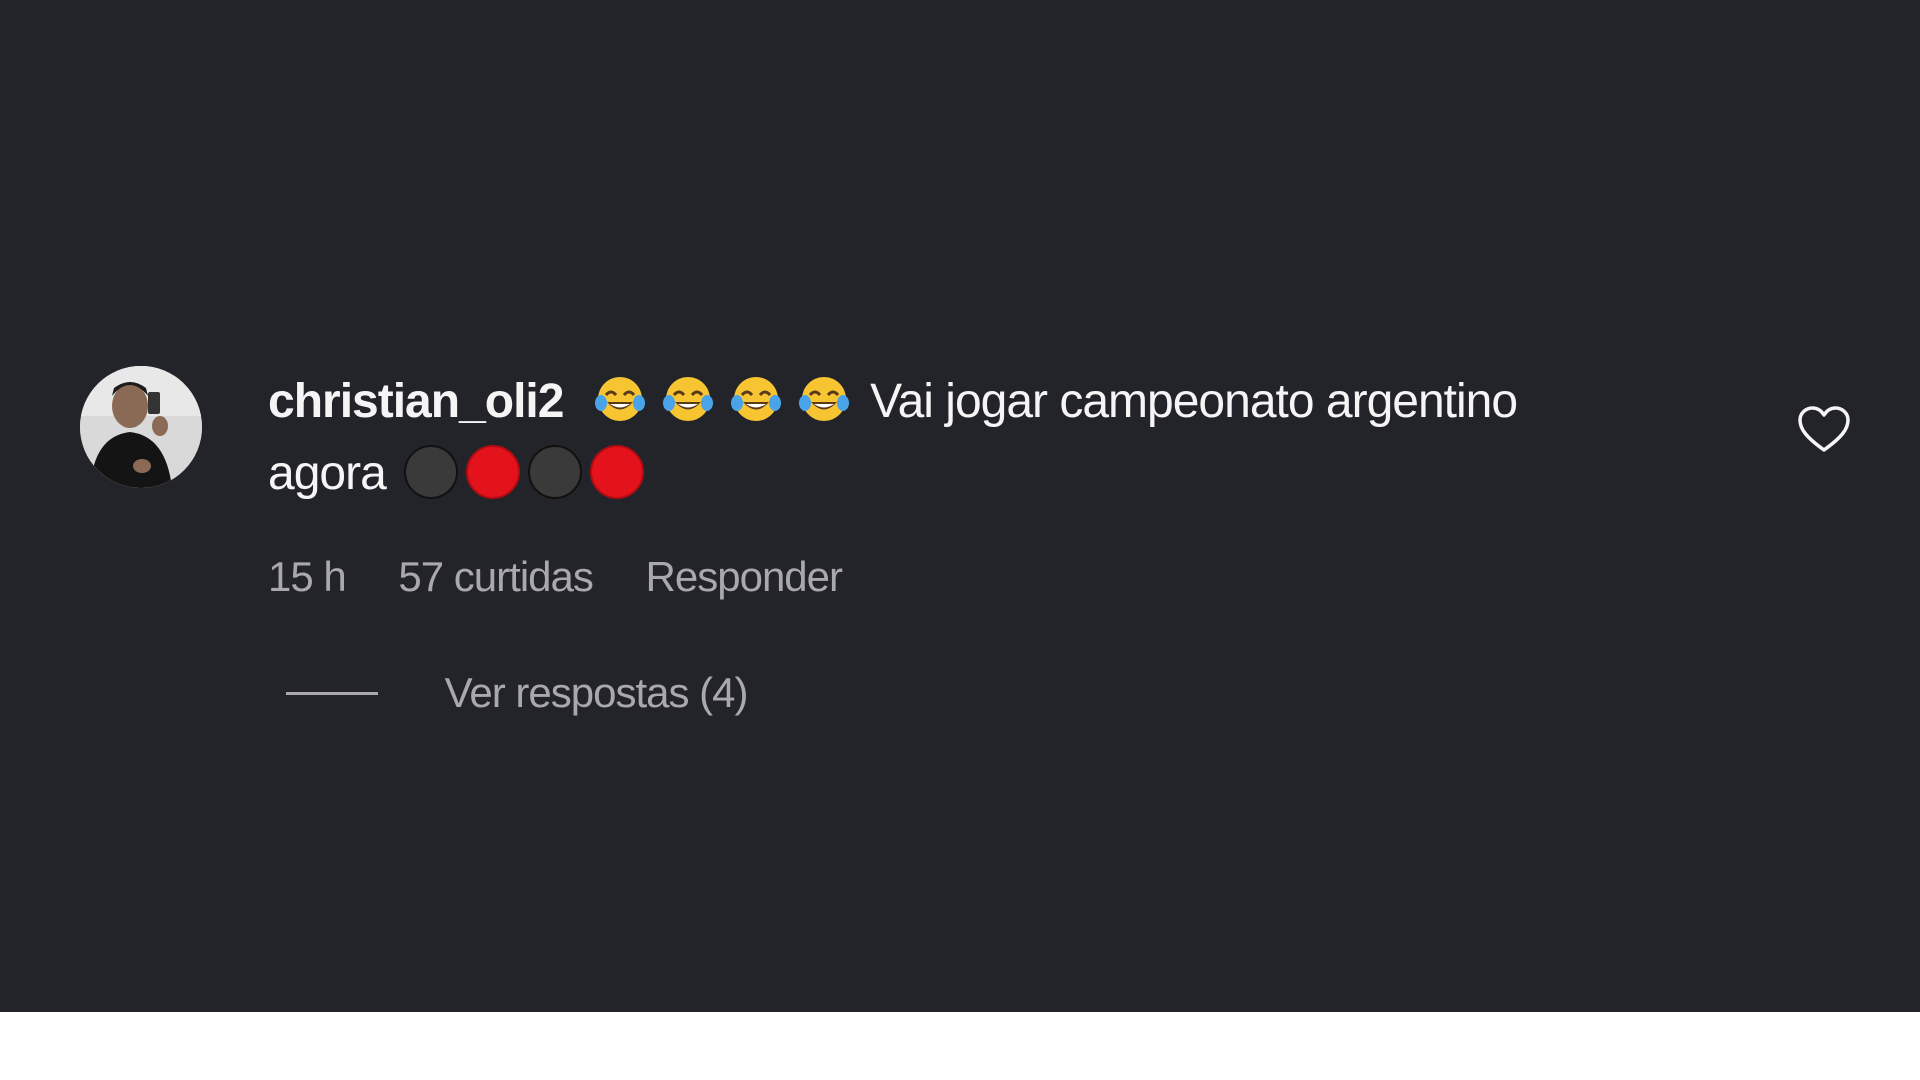 This screenshot has height=1080, width=1920. I want to click on view-replies-button: Ver respostas (4), so click(517, 693).